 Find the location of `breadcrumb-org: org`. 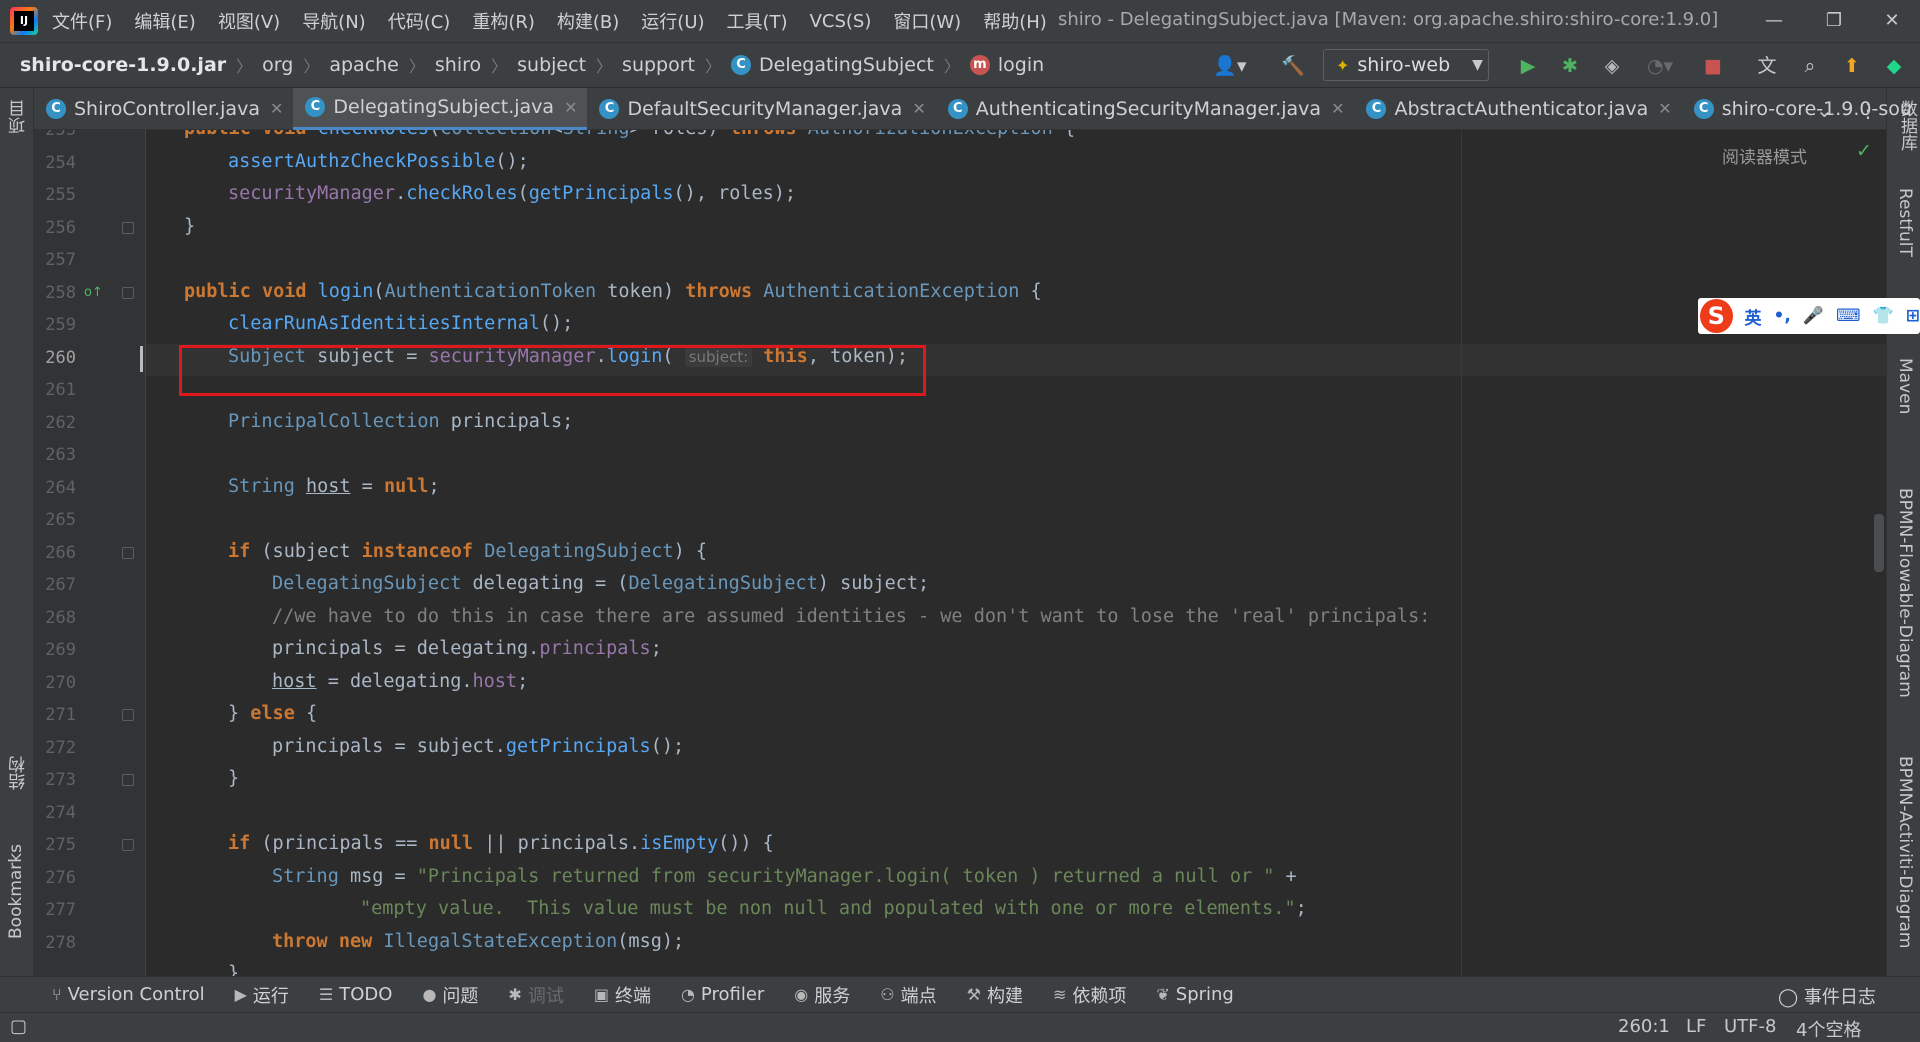

breadcrumb-org: org is located at coordinates (277, 65).